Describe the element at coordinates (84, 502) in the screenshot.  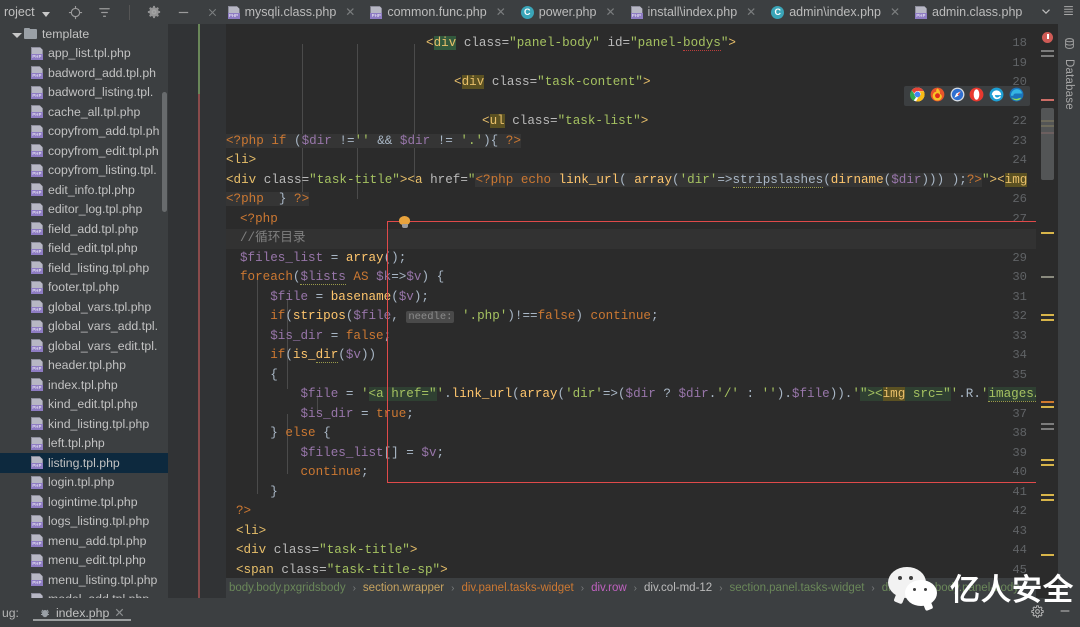
I see `tree-file-23: PHP logintime.tpl.php` at that location.